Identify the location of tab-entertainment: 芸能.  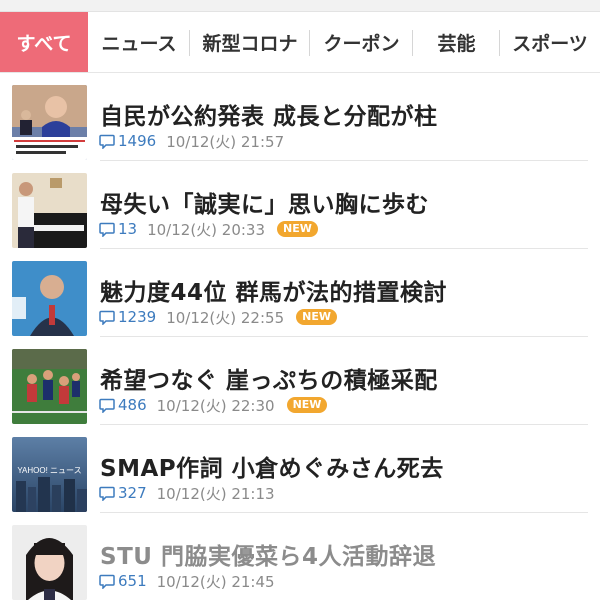
(456, 42).